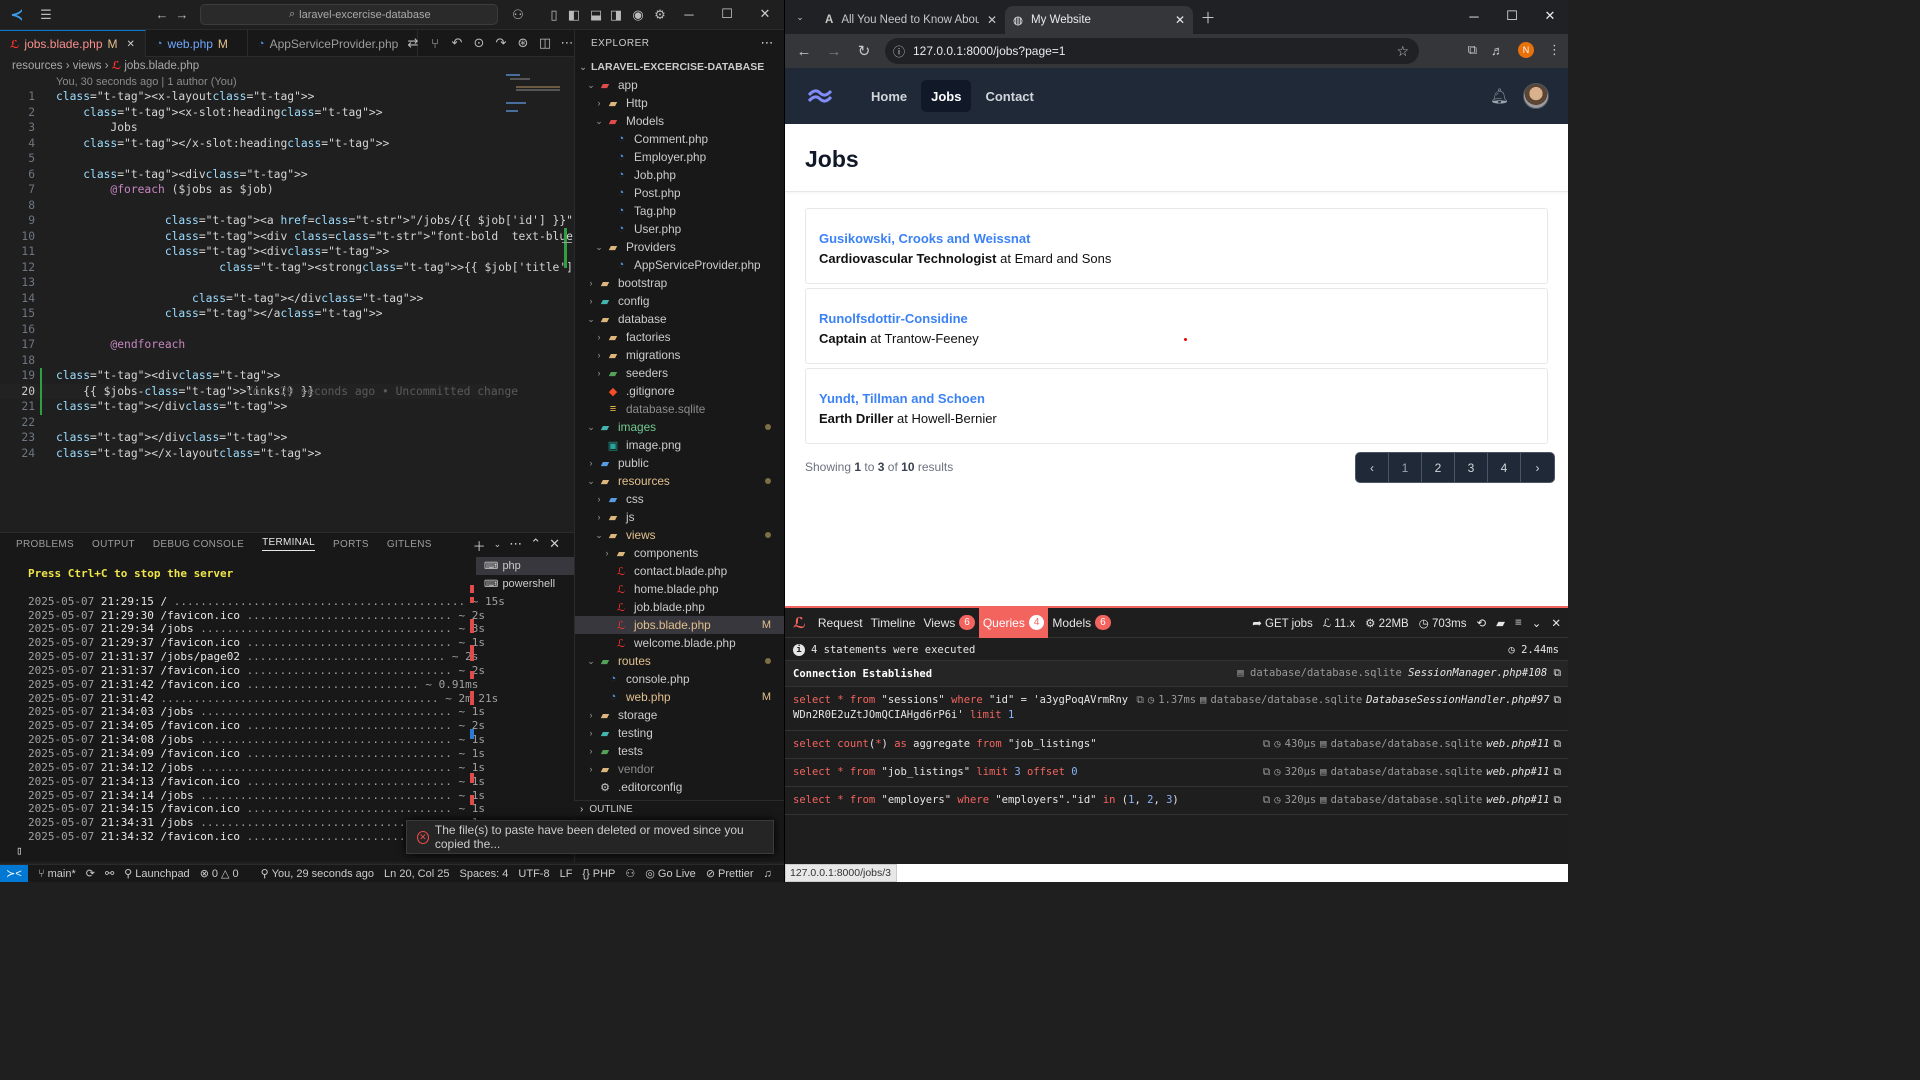 The image size is (1920, 1080). Describe the element at coordinates (498, 545) in the screenshot. I see `chevron-down-icon: ⌄` at that location.